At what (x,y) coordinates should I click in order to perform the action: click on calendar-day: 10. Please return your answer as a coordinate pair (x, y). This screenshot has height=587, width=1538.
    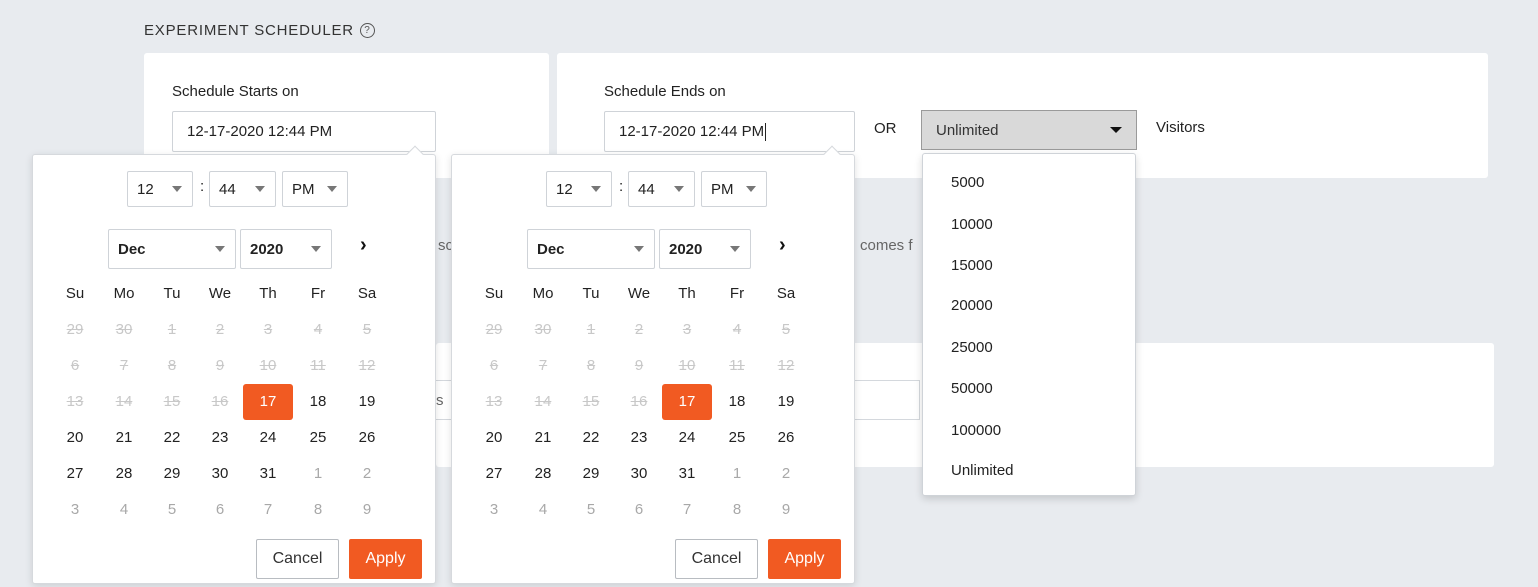
    Looking at the image, I should click on (268, 365).